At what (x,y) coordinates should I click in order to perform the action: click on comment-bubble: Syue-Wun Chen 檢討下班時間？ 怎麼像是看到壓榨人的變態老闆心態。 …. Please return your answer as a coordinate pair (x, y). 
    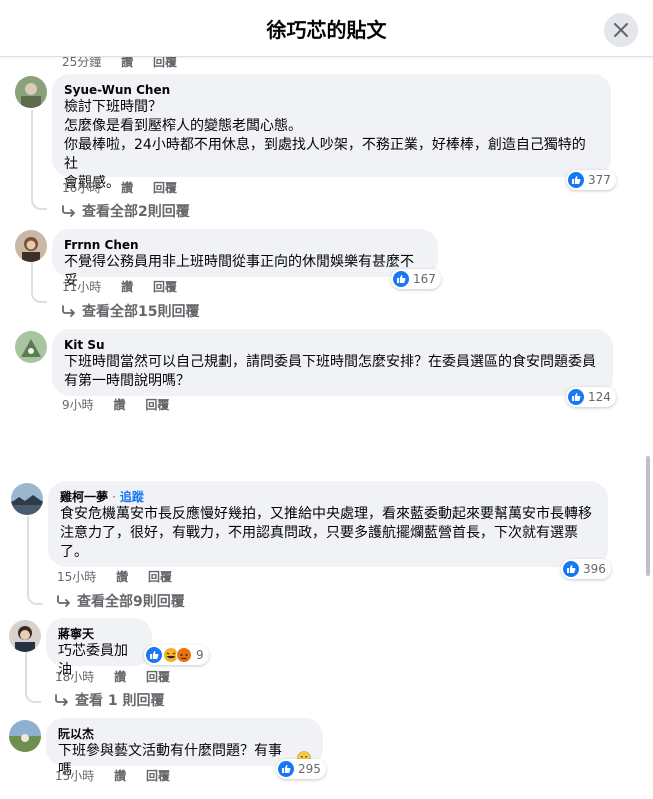
    Looking at the image, I should click on (331, 132).